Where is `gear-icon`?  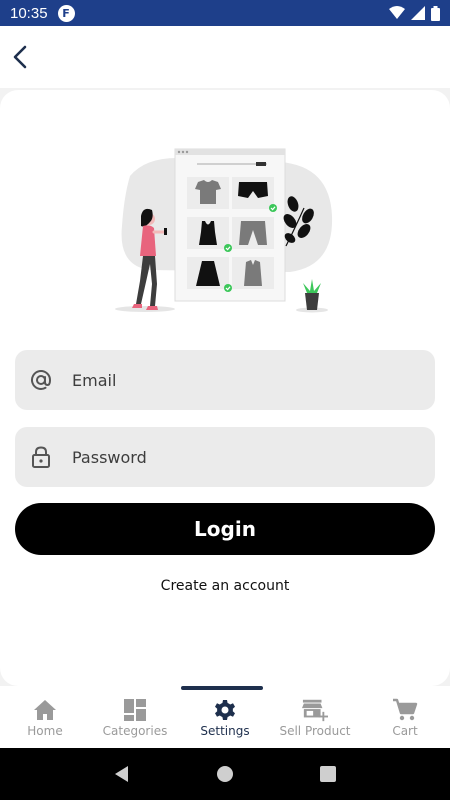
gear-icon is located at coordinates (225, 710).